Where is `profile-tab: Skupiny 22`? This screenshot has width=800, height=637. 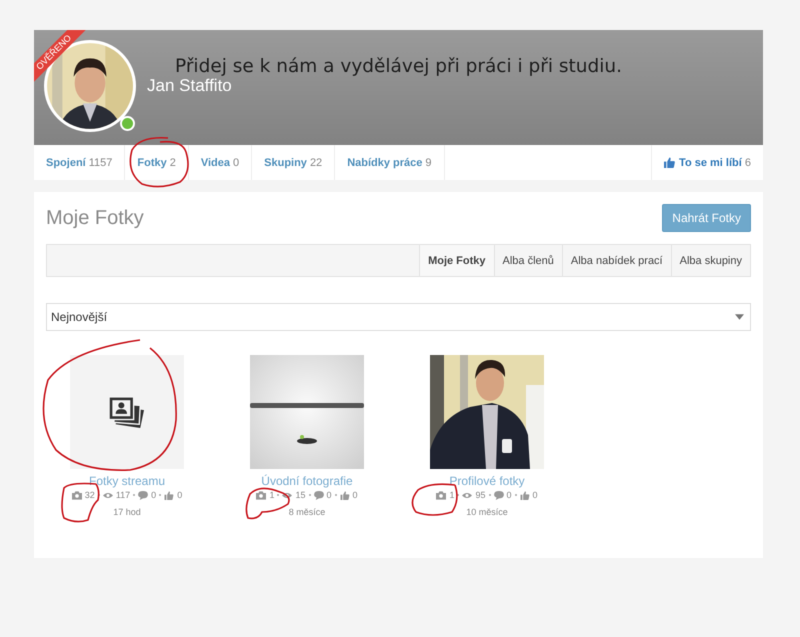
profile-tab: Skupiny 22 is located at coordinates (294, 162).